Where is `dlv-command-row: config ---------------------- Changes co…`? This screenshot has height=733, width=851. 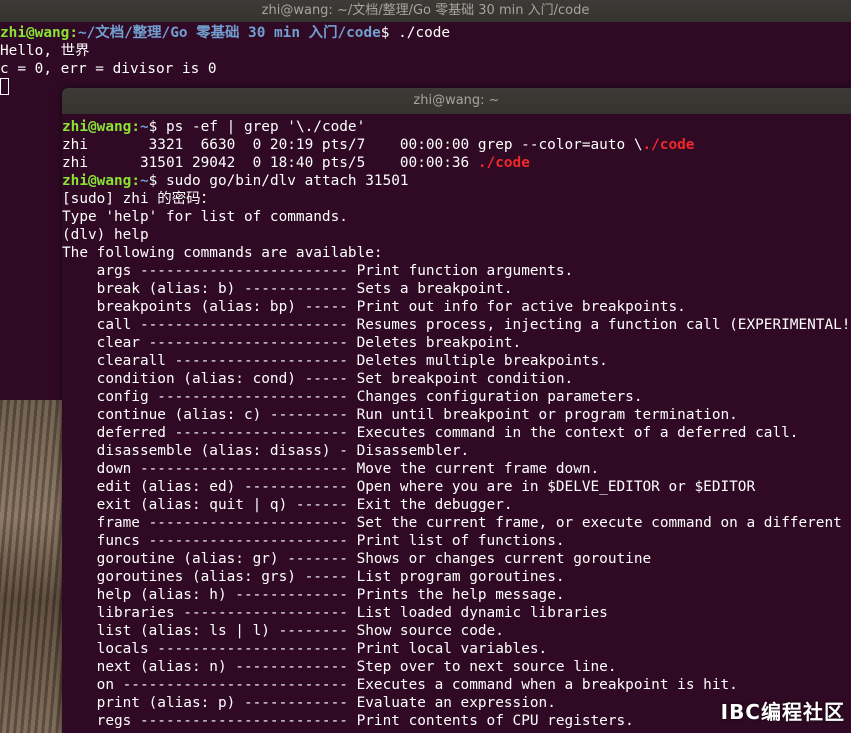
dlv-command-row: config ---------------------- Changes co… is located at coordinates (456, 397).